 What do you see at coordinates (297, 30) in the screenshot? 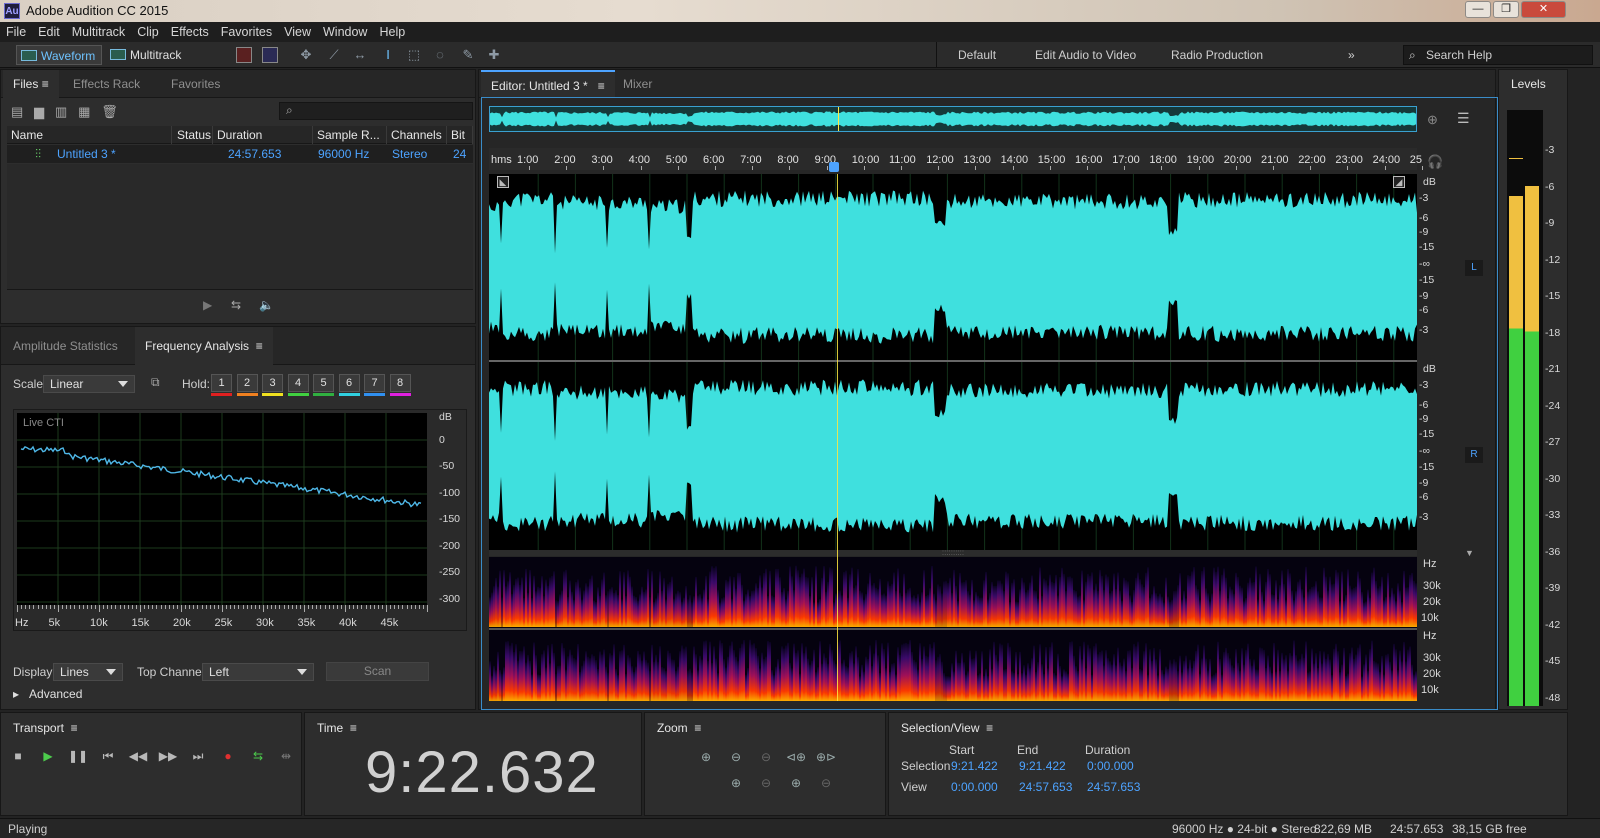
I see `menu-view: View` at bounding box center [297, 30].